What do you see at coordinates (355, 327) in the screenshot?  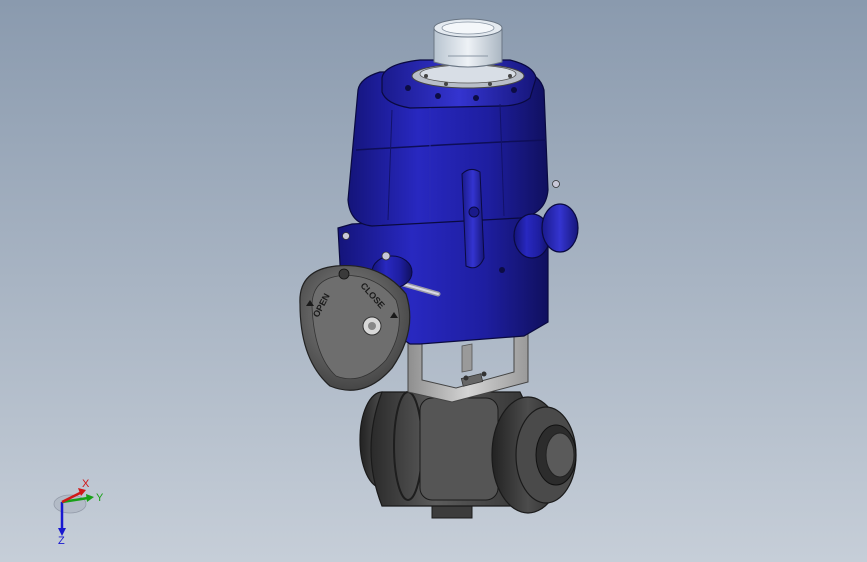 I see `handwheel: OPEN CLOSE` at bounding box center [355, 327].